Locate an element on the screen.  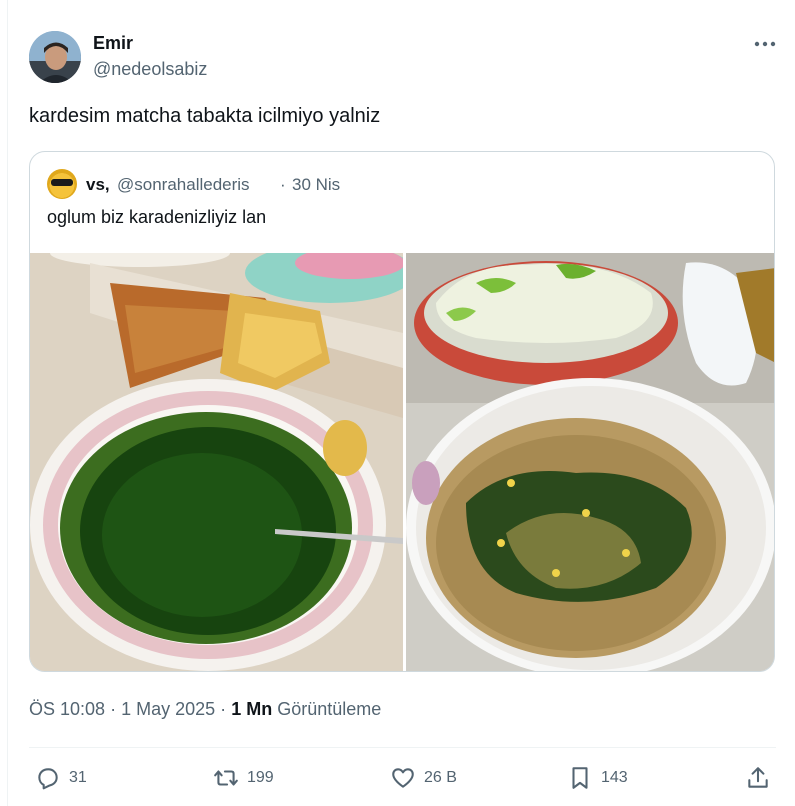
more-options-button is located at coordinates (765, 44).